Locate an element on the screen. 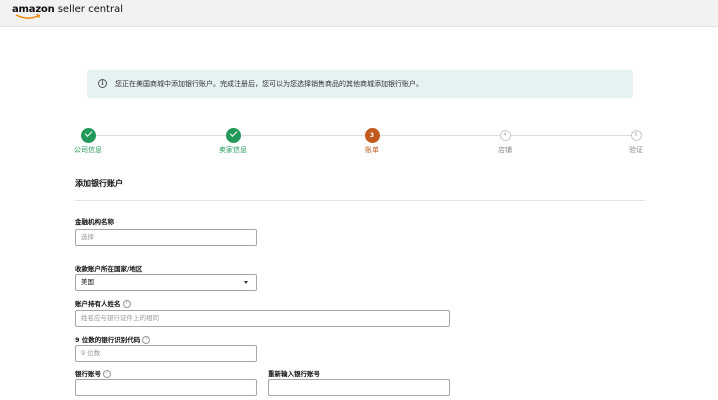  routing-number-label-text: 9 位数的银行识别代码 is located at coordinates (108, 340).